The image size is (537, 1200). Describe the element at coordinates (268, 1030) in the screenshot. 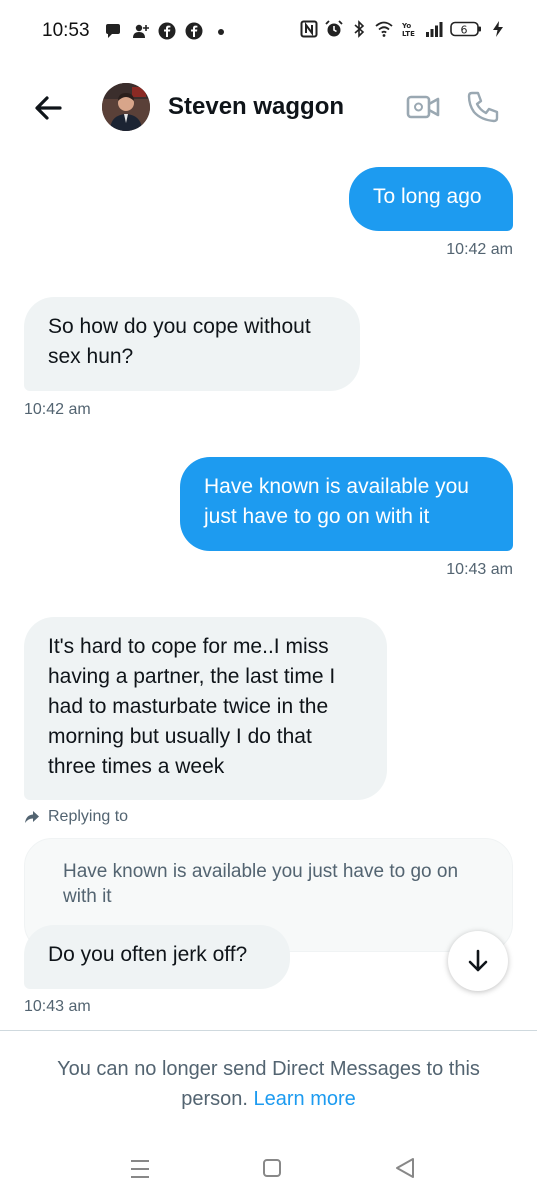

I see `footer-divider` at that location.